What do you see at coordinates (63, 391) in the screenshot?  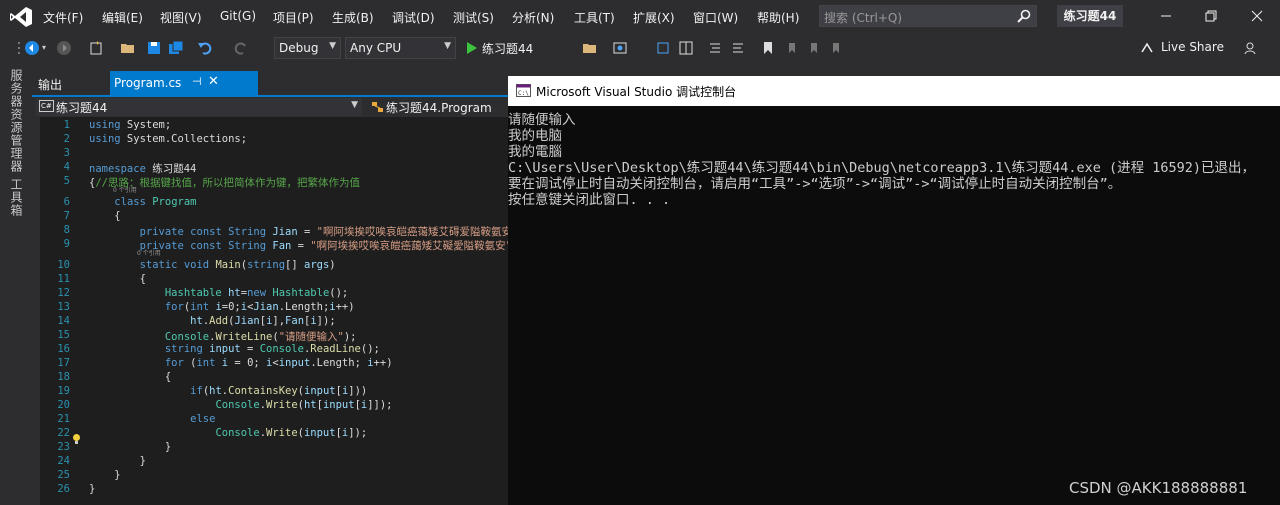 I see `line-number: 19` at bounding box center [63, 391].